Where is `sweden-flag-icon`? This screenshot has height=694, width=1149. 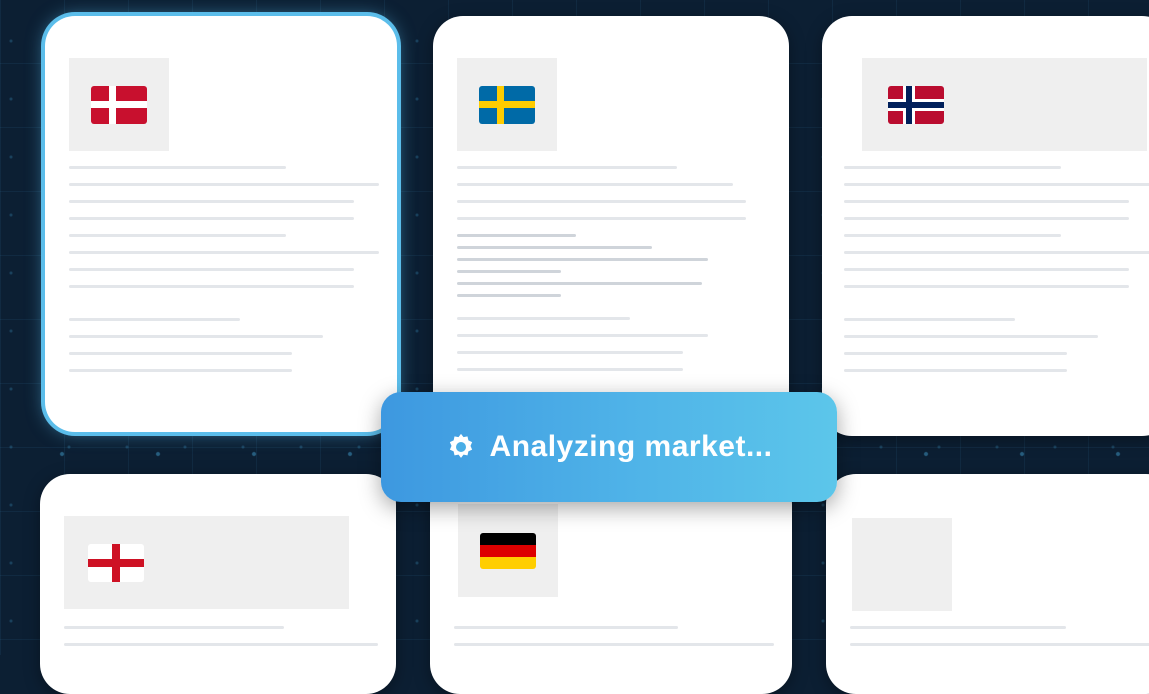
sweden-flag-icon is located at coordinates (507, 104).